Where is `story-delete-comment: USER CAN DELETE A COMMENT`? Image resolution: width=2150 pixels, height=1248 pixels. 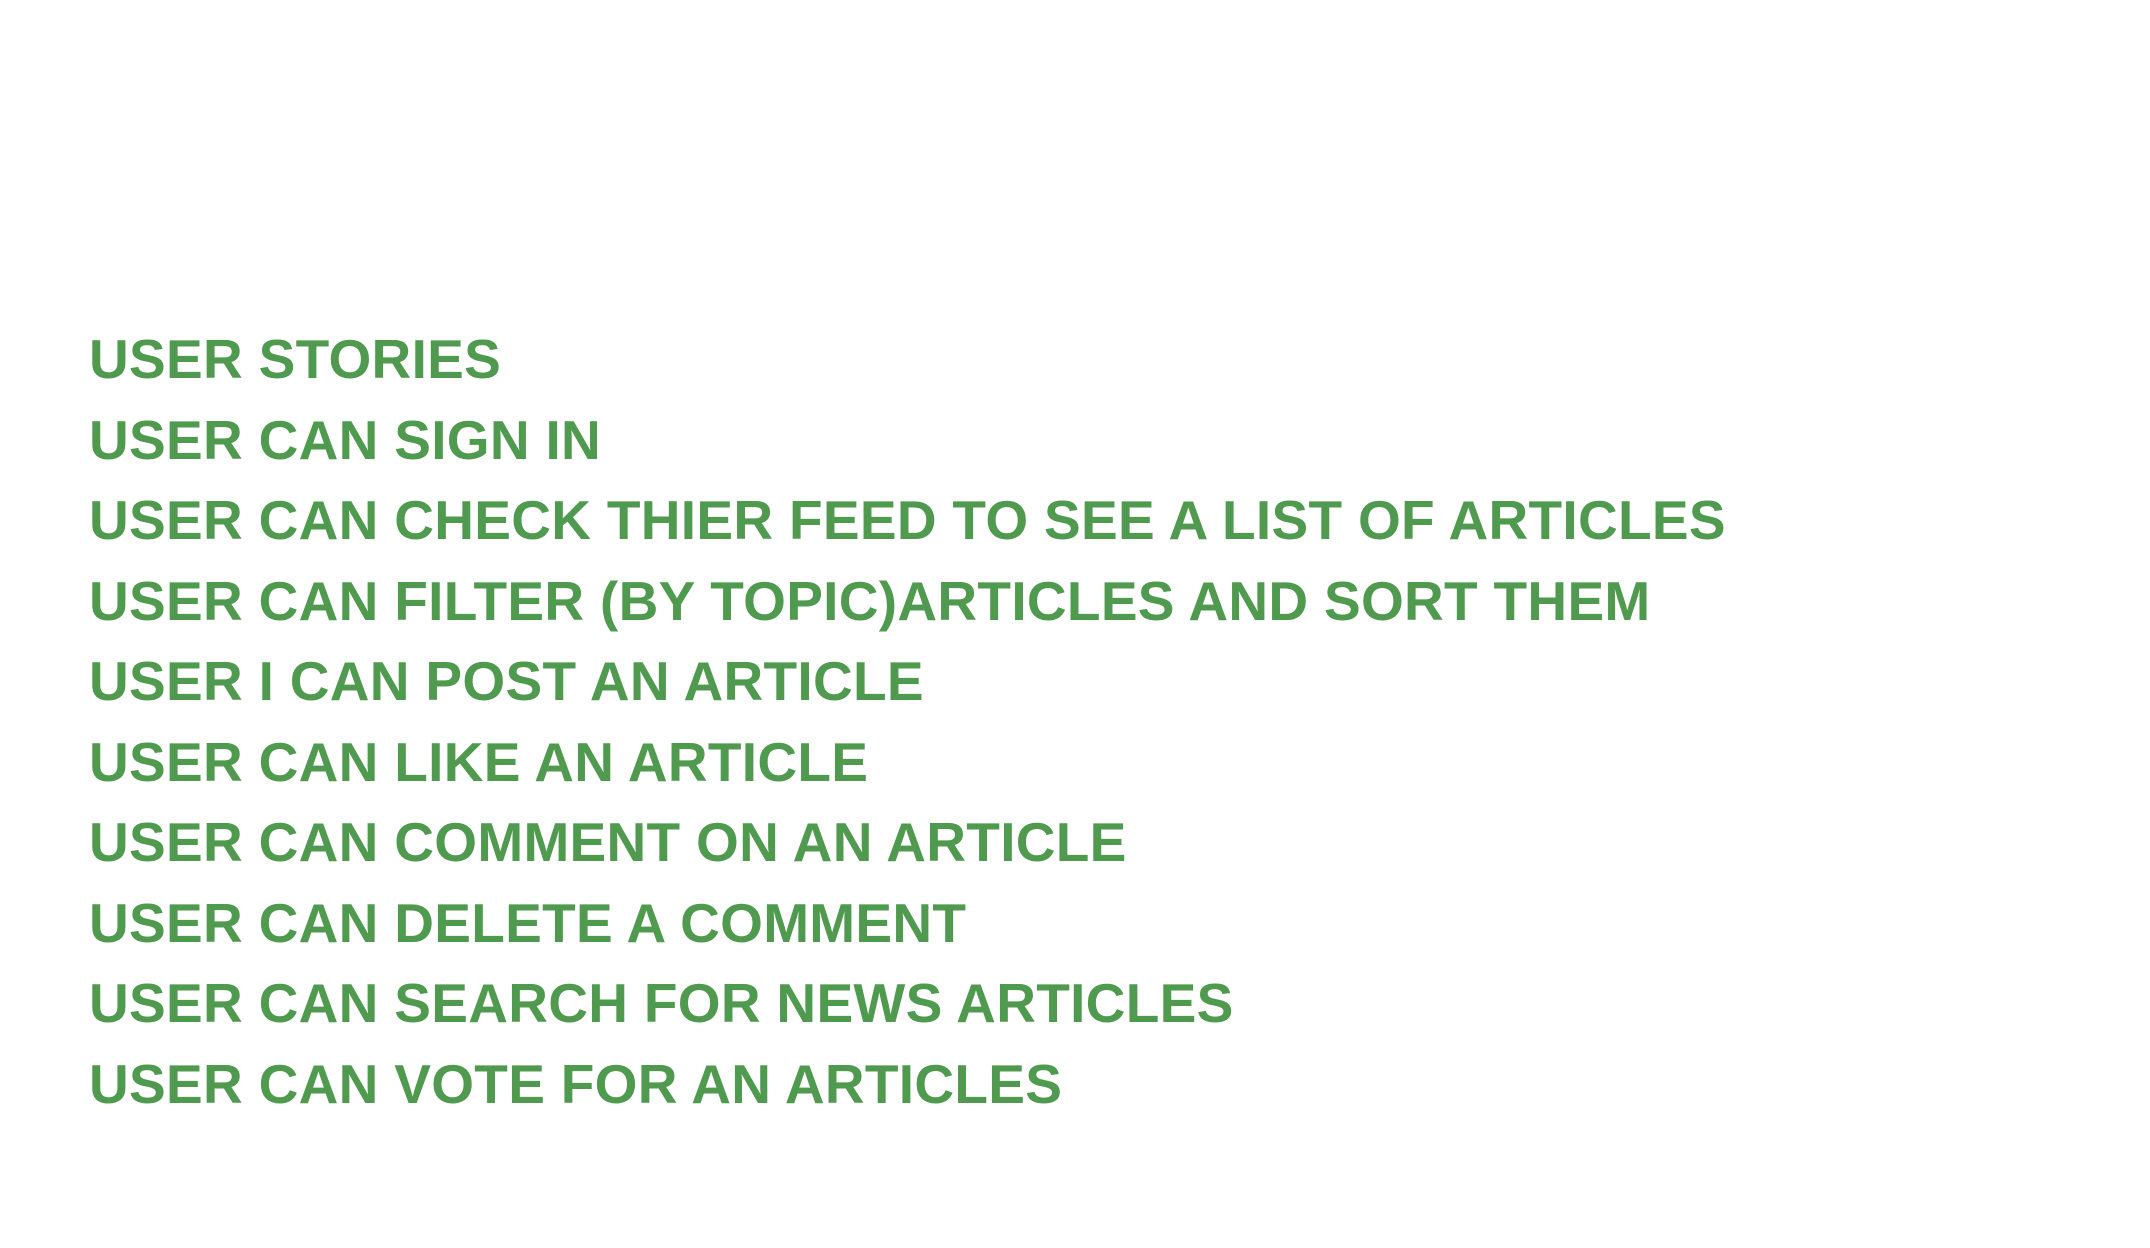 story-delete-comment: USER CAN DELETE A COMMENT is located at coordinates (528, 922).